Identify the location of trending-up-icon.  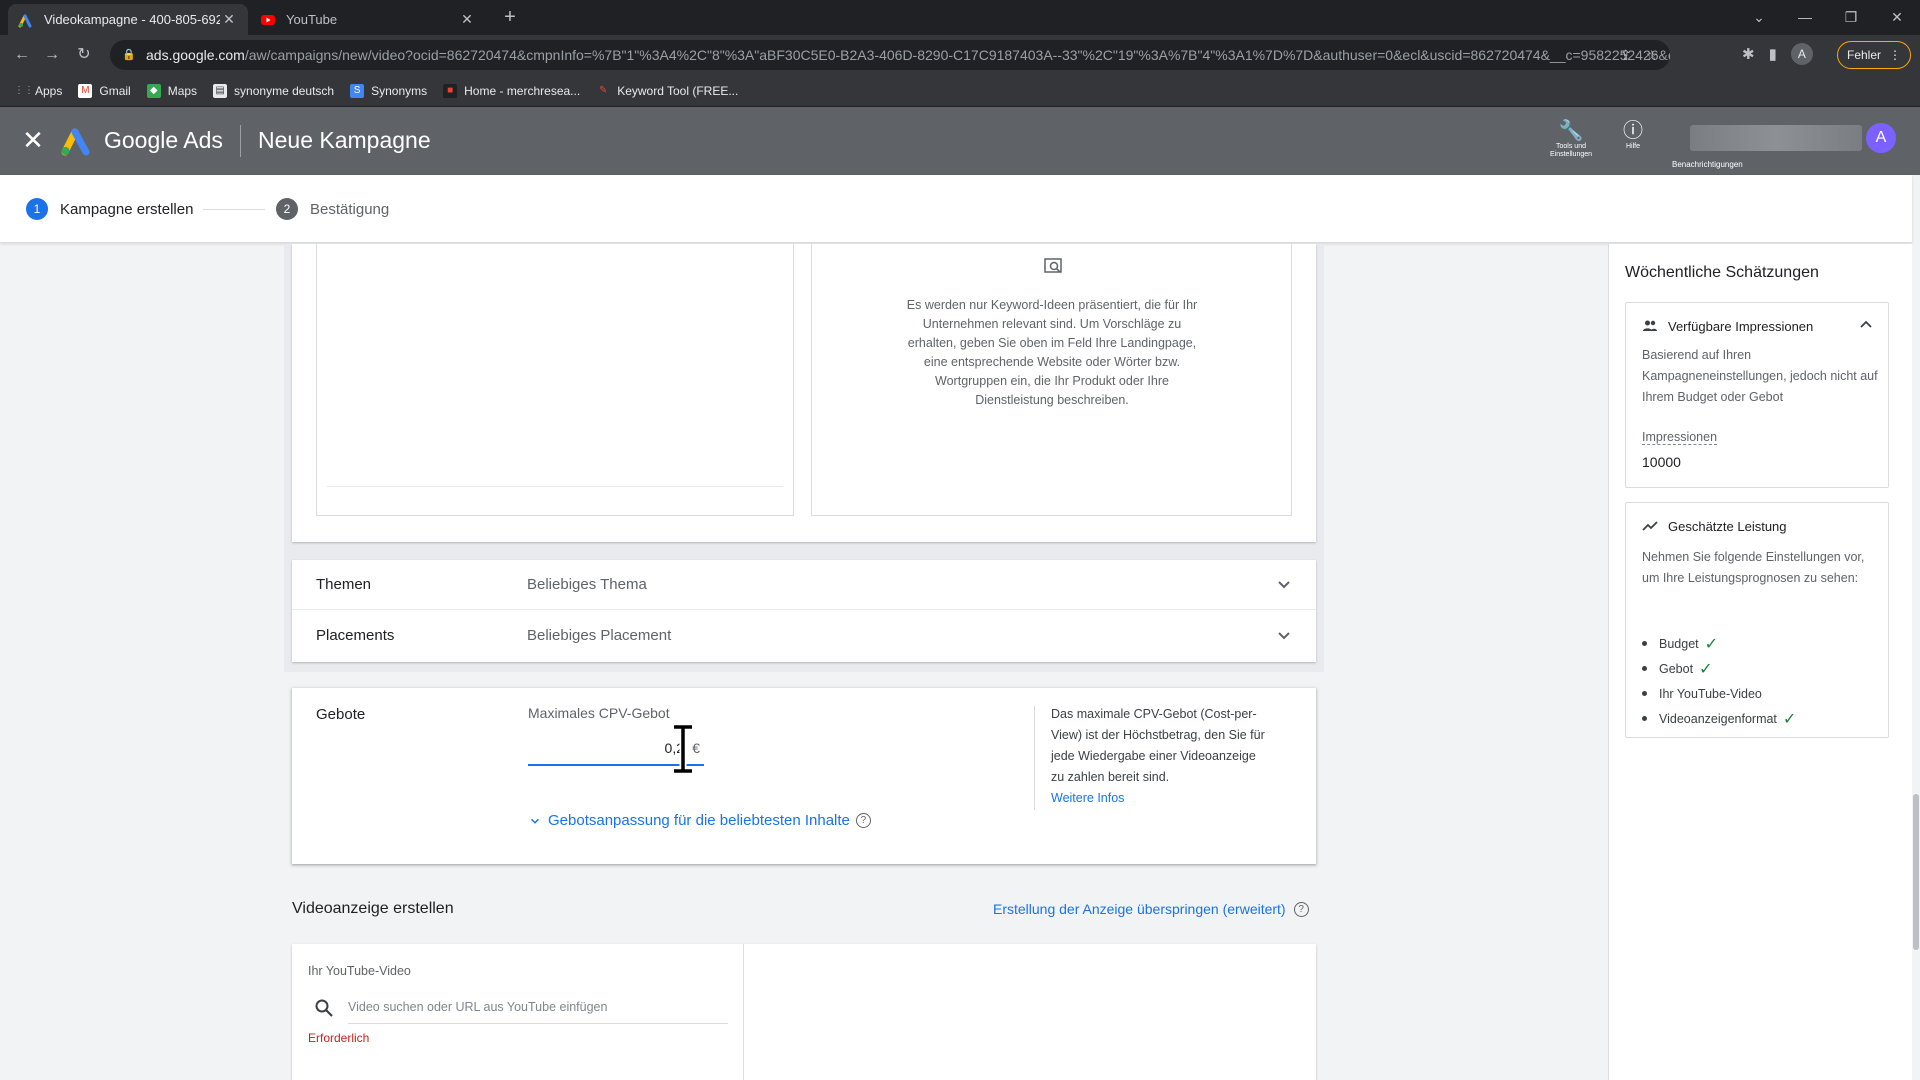
(1650, 526).